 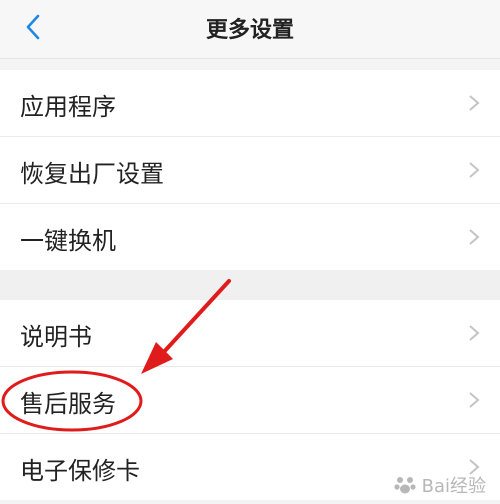 I want to click on menu-item-label: 售后服务, so click(x=68, y=404).